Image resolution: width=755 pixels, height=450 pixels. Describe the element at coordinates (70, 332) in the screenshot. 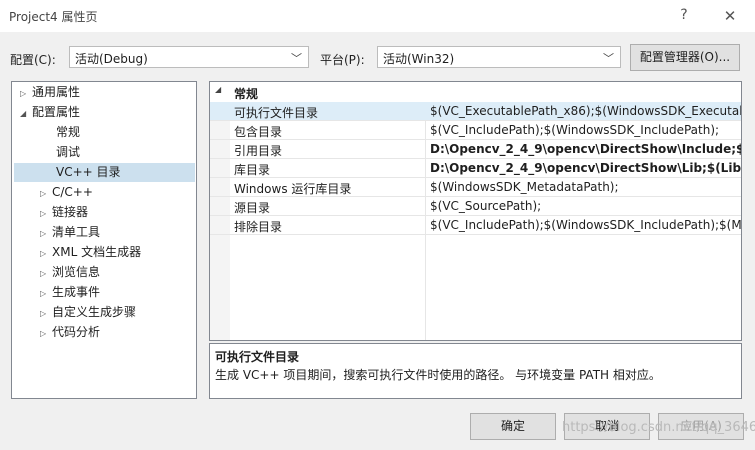

I see `tree-item-code-analysis: ▷ 代码分析` at that location.